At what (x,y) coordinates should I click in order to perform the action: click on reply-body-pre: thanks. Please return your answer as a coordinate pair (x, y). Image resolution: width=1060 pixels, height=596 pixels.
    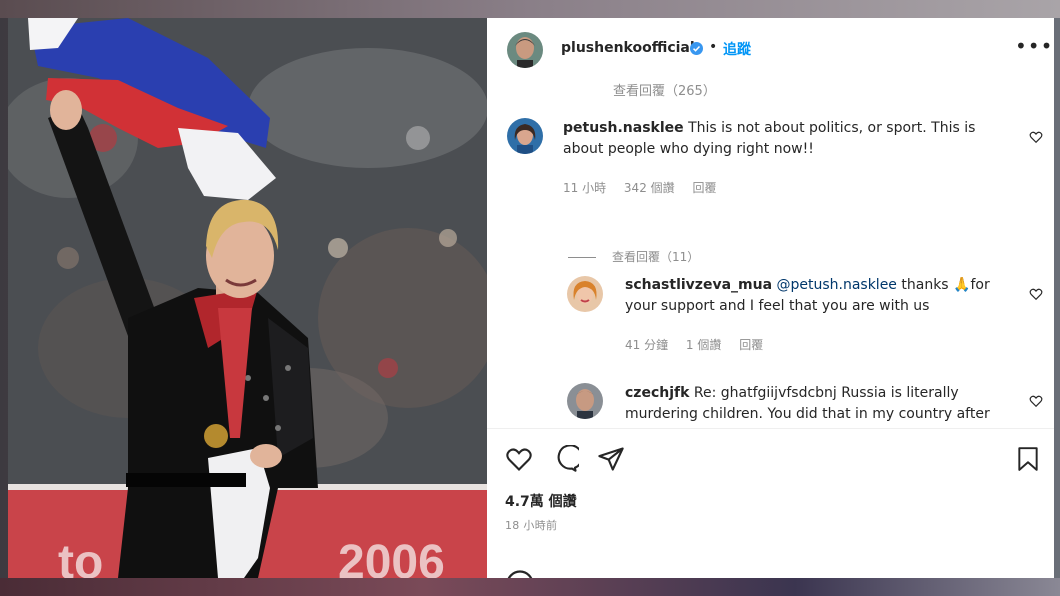
    Looking at the image, I should click on (925, 285).